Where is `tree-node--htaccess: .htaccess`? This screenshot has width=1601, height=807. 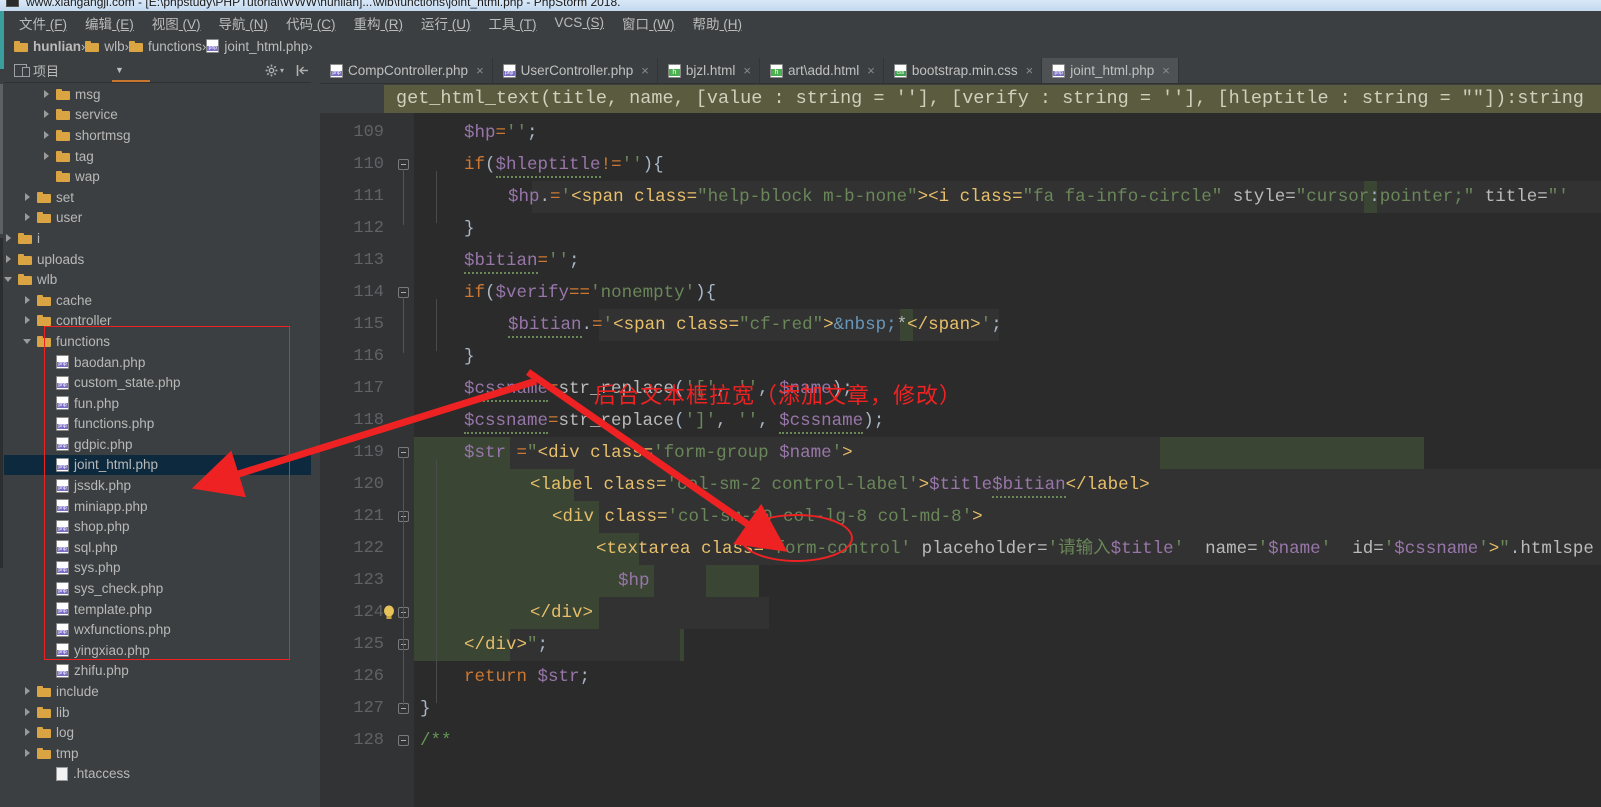
tree-node--htaccess: .htaccess is located at coordinates (157, 774).